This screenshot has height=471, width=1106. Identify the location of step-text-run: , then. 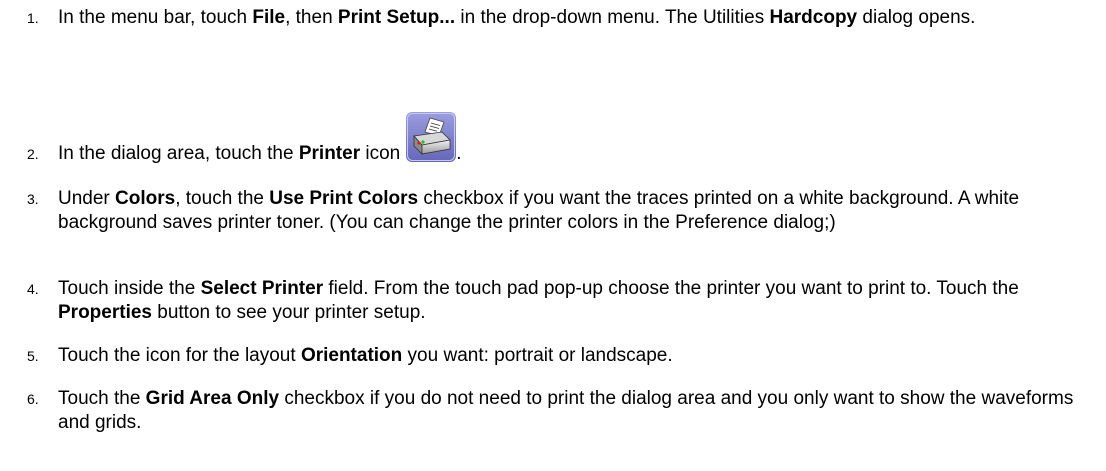
(311, 17).